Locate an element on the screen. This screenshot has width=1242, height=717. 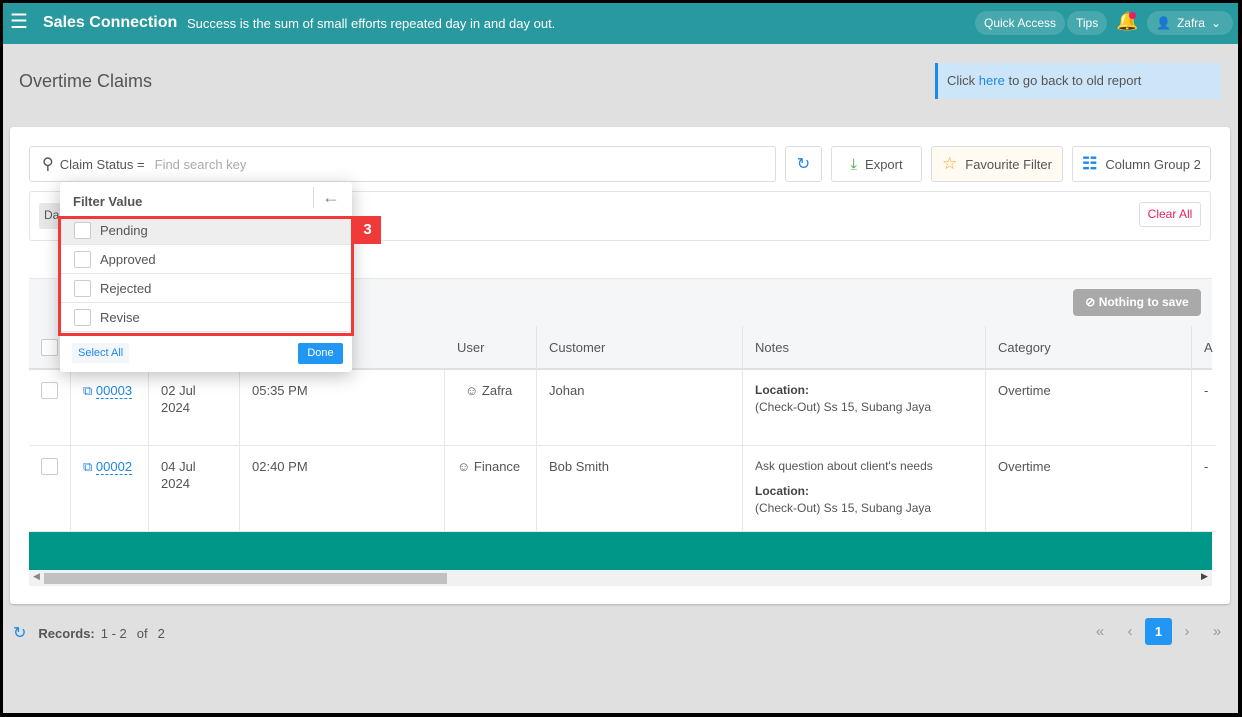
records-summary: ↻ Records: 1 - 2 of 2 is located at coordinates (89, 633).